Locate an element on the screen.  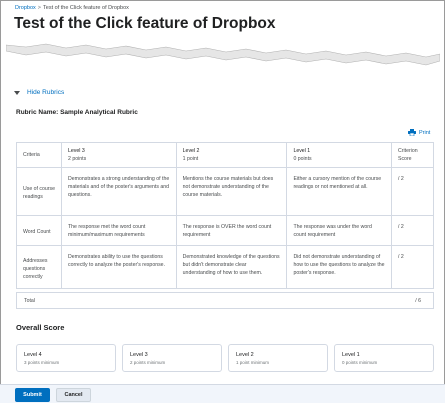
overall-score-heading: Overall Score is located at coordinates (40, 327).